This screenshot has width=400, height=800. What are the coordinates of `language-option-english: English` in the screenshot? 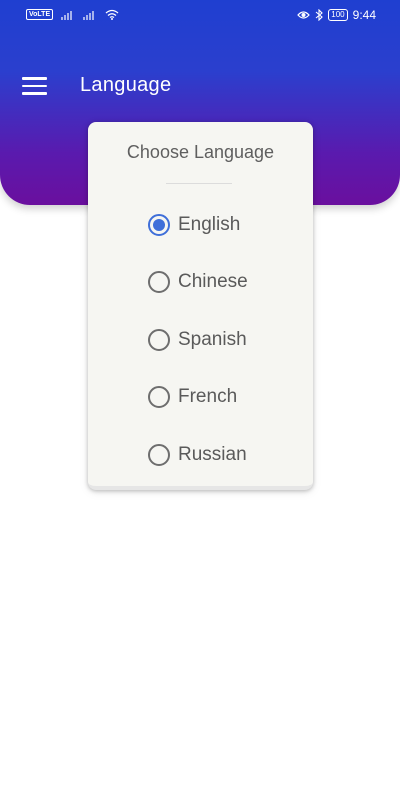 It's located at (194, 225).